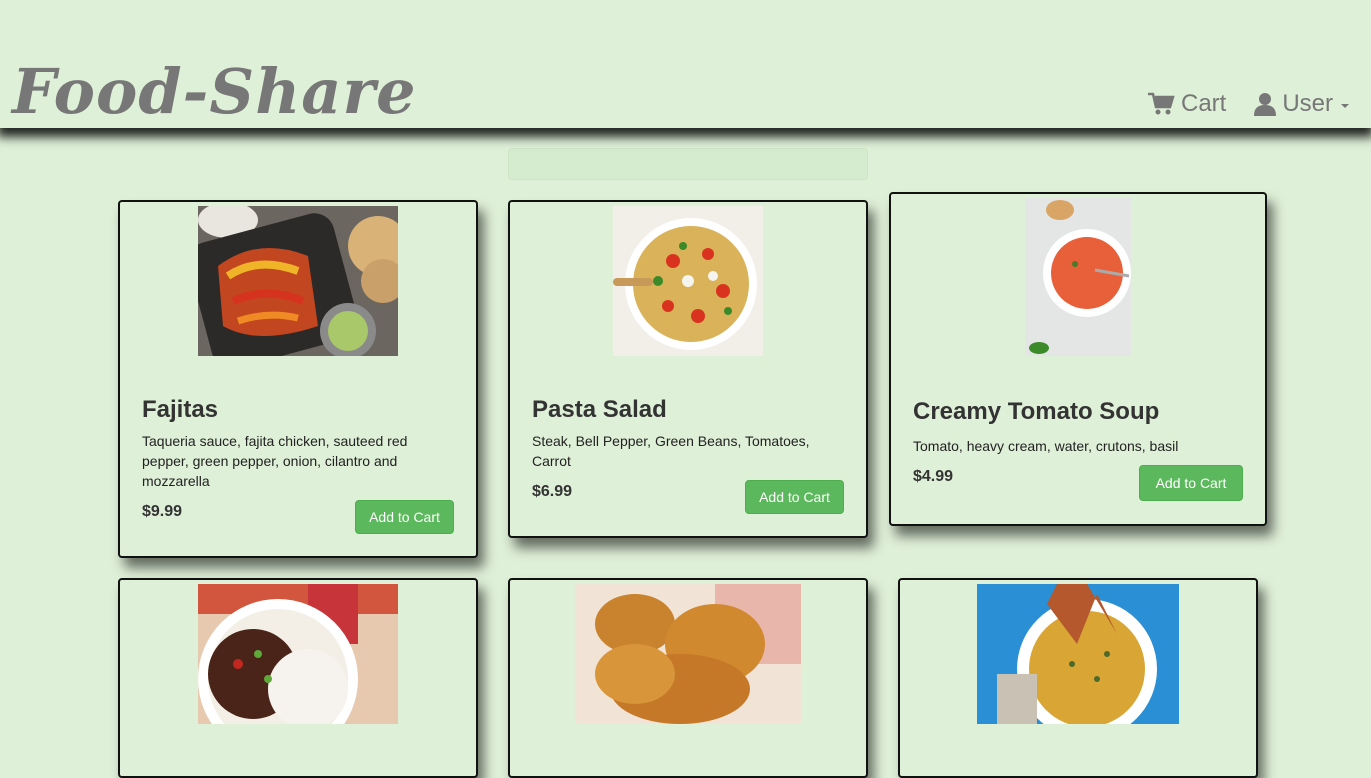  Describe the element at coordinates (162, 511) in the screenshot. I see `product-price: $9.99` at that location.